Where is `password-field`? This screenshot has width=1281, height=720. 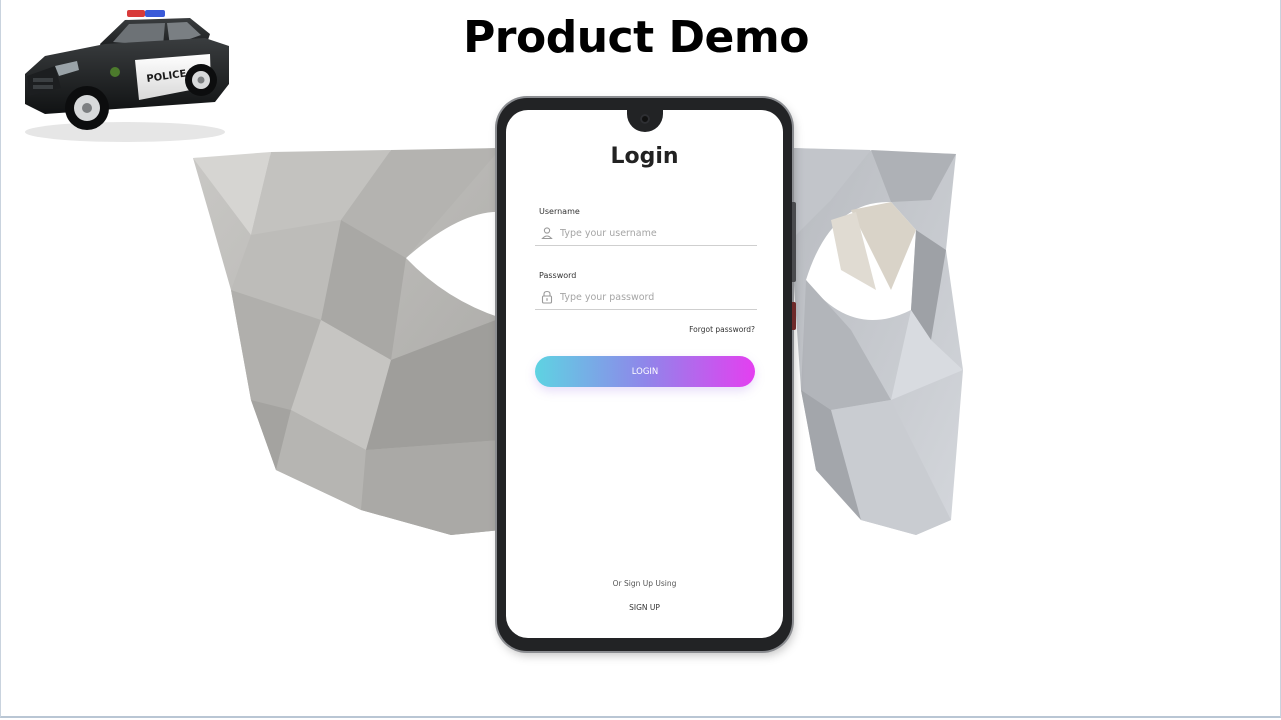
password-field is located at coordinates (646, 297).